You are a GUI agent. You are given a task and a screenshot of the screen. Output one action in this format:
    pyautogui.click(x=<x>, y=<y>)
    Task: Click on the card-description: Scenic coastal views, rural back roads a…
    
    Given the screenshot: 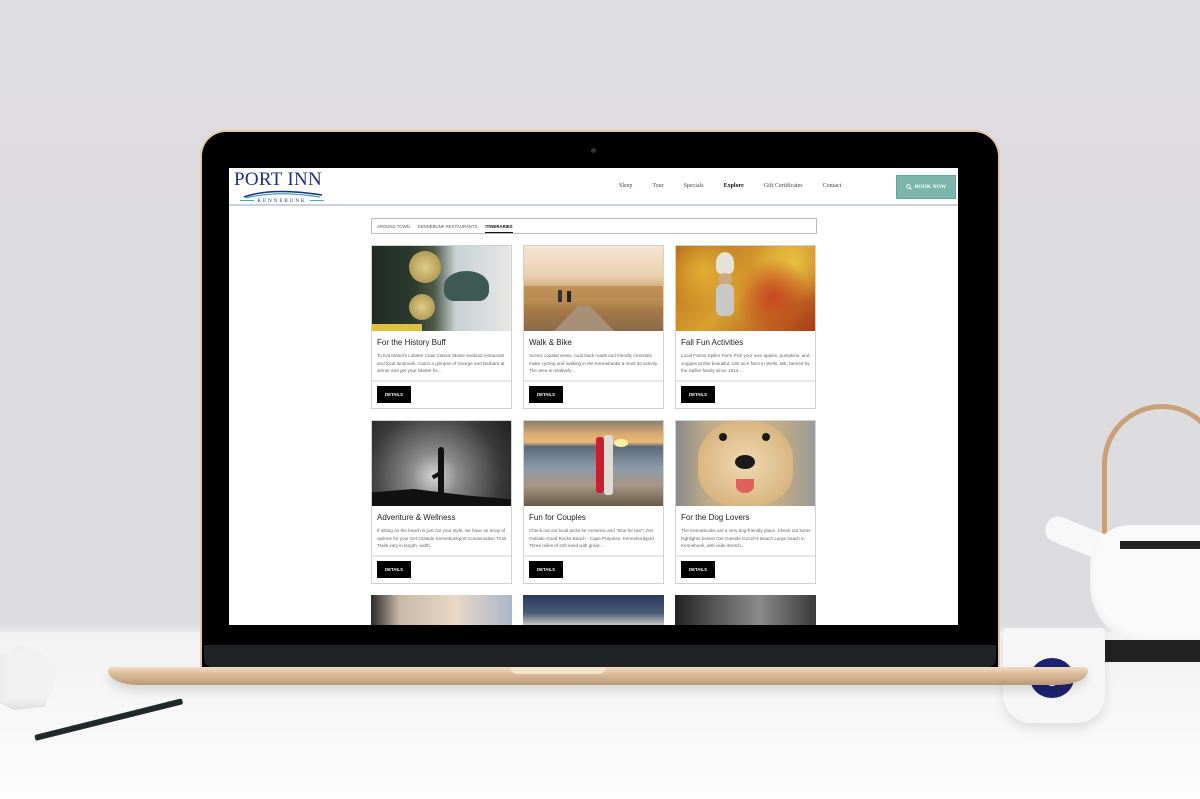 What is the action you would take?
    pyautogui.click(x=594, y=363)
    